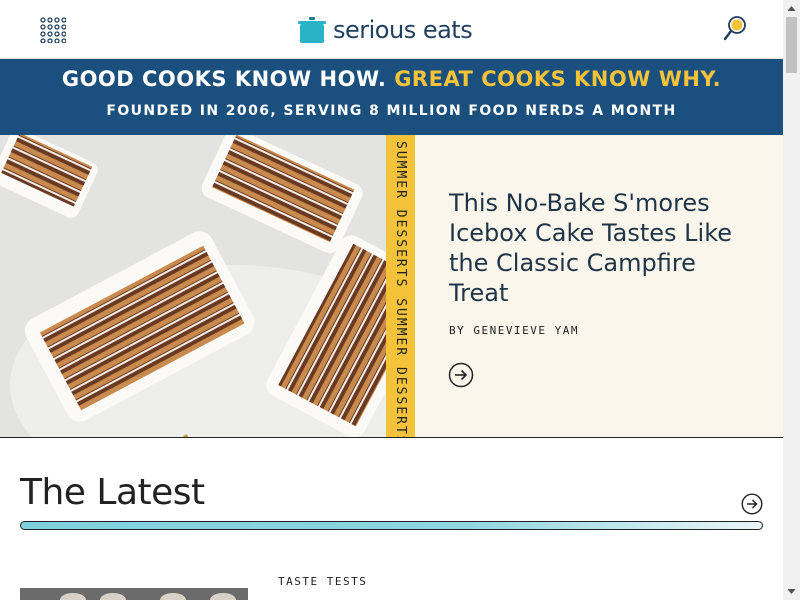  I want to click on section-title-latest: The Latest, so click(112, 492).